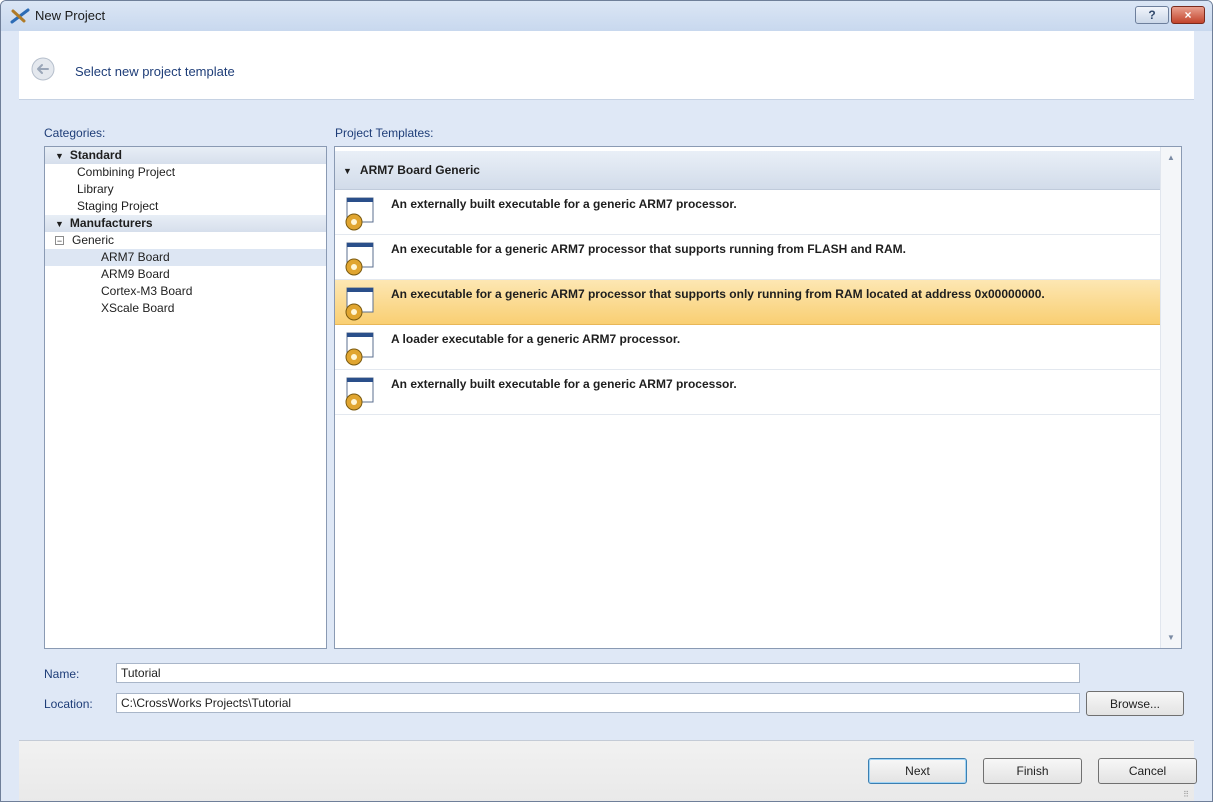 The width and height of the screenshot is (1213, 802). Describe the element at coordinates (748, 170) in the screenshot. I see `template-group-header: ▼ ARM7 Board Generic` at that location.